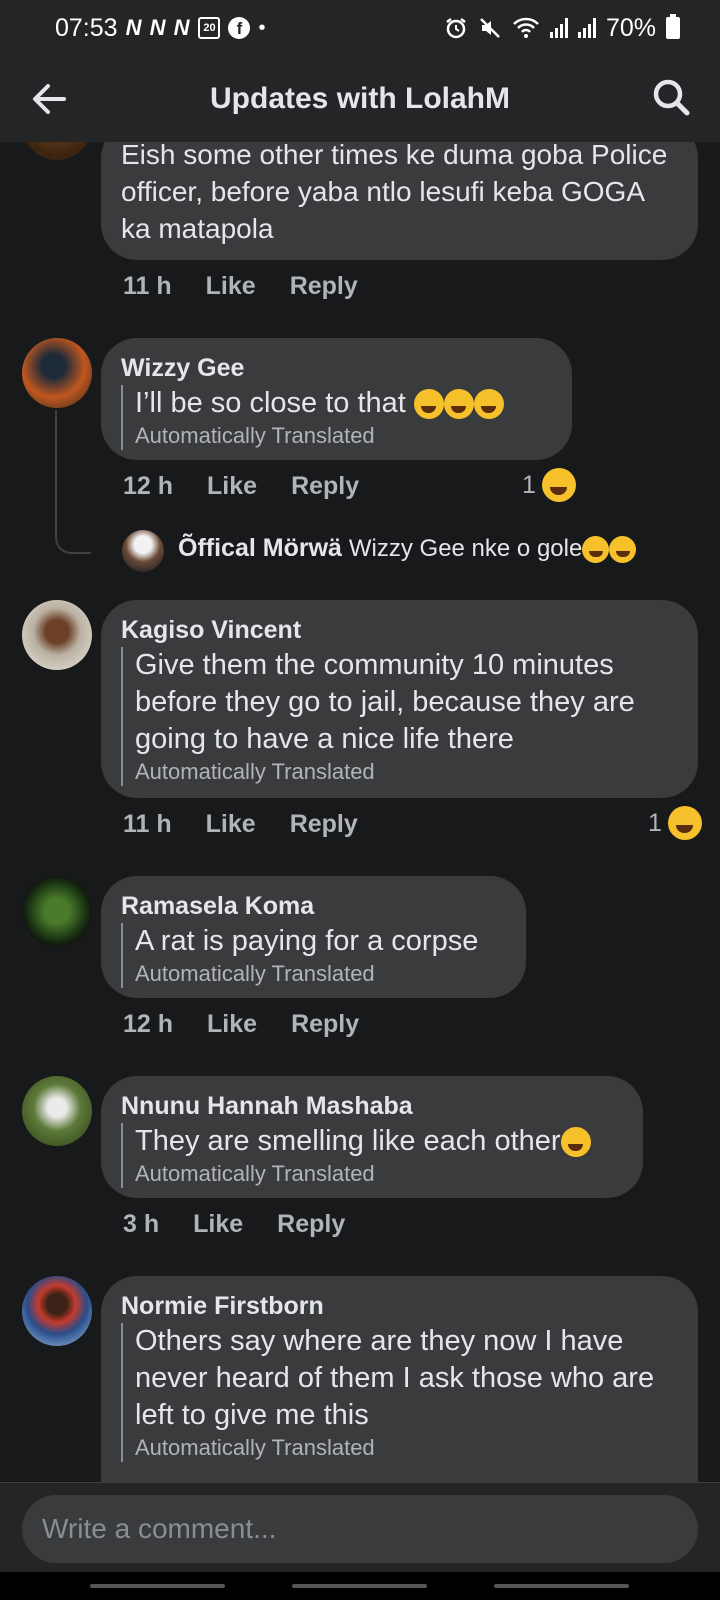  What do you see at coordinates (630, 27) in the screenshot?
I see `battery-percent: 70%` at bounding box center [630, 27].